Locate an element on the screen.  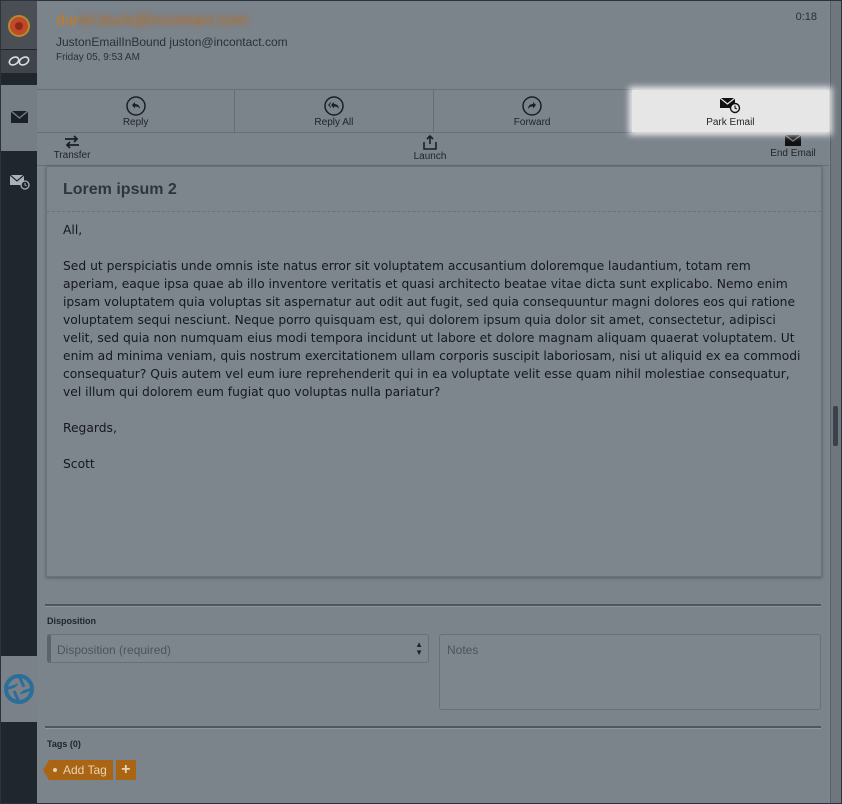
reply-button: Reply is located at coordinates (136, 111).